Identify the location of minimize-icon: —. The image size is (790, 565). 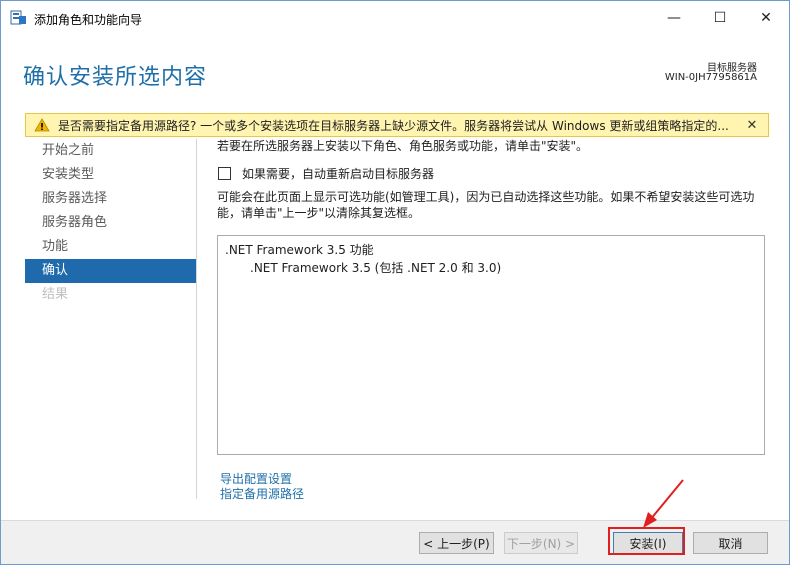
(674, 18).